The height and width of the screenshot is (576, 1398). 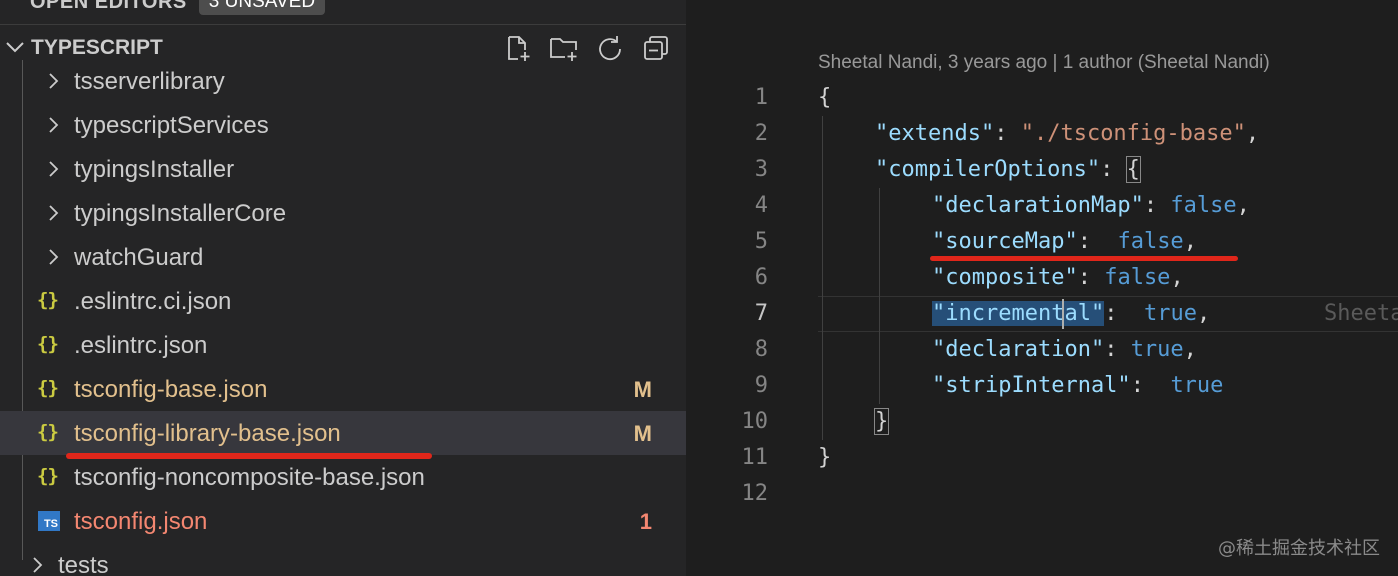 What do you see at coordinates (642, 433) in the screenshot?
I see `git-modified-badge: M` at bounding box center [642, 433].